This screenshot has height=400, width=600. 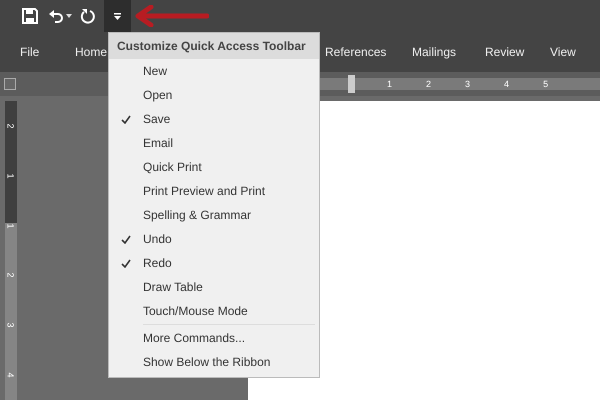 What do you see at coordinates (214, 119) in the screenshot?
I see `menu-item: Save` at bounding box center [214, 119].